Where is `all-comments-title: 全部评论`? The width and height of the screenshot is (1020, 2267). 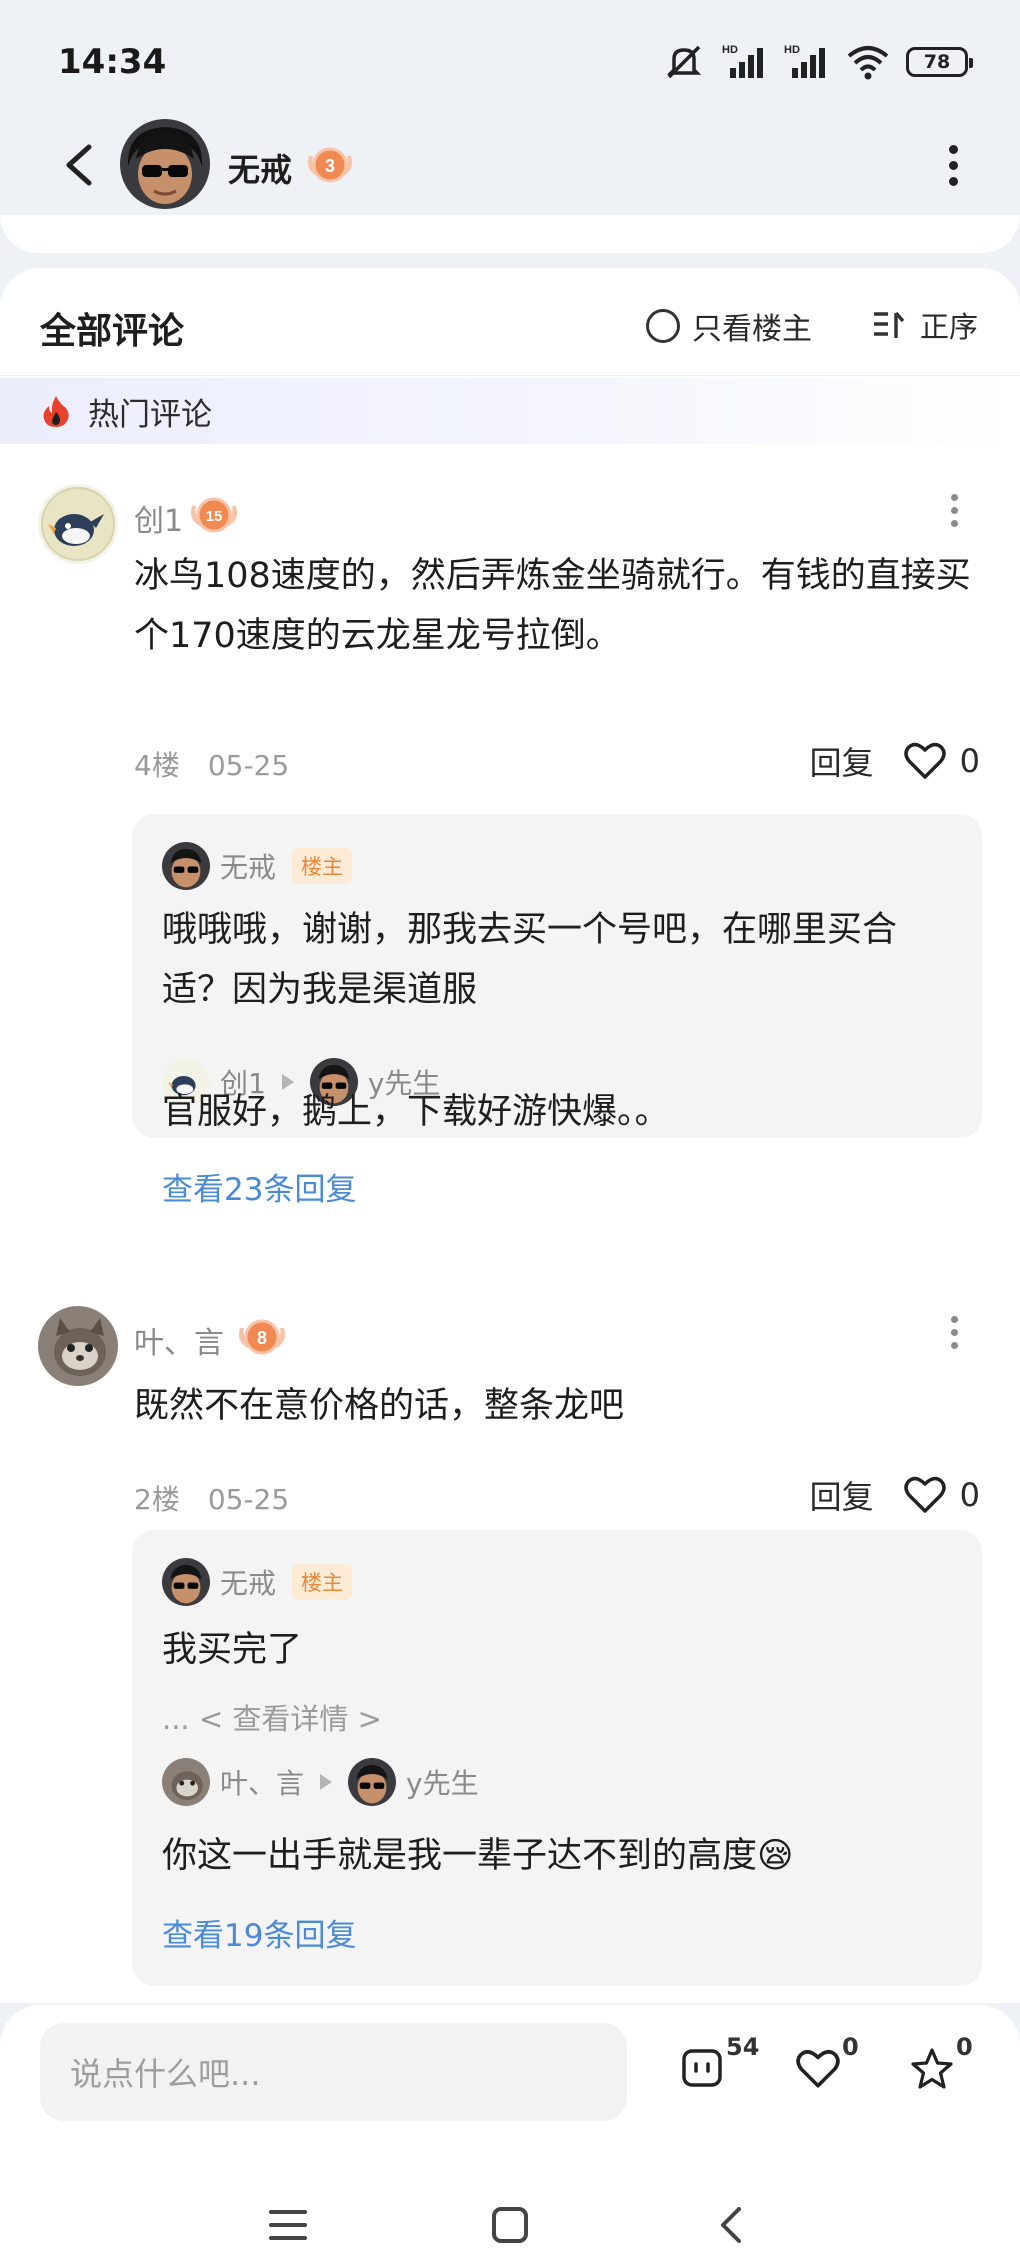
all-comments-title: 全部评论 is located at coordinates (112, 331).